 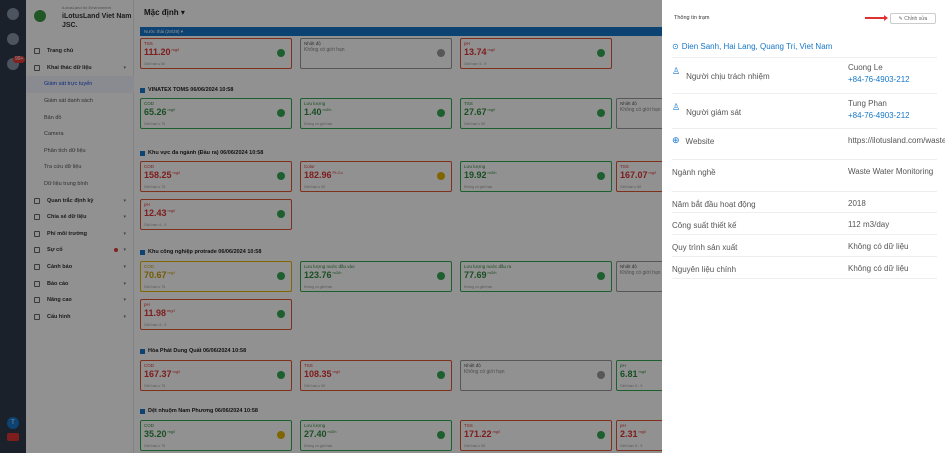 What do you see at coordinates (721, 73) in the screenshot?
I see `info-key: ♙ Người chịu trách nhiệm` at bounding box center [721, 73].